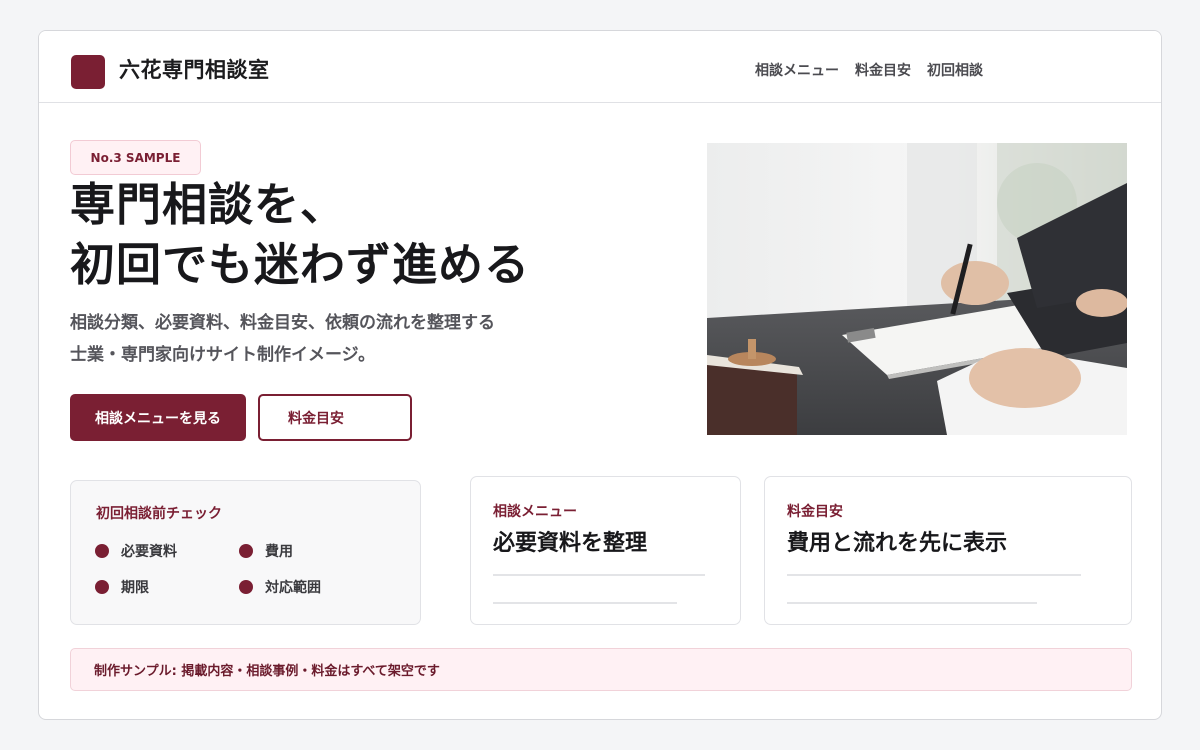 This screenshot has height=750, width=1200. I want to click on fee-card-title: 費用と流れを先に表示, so click(897, 543).